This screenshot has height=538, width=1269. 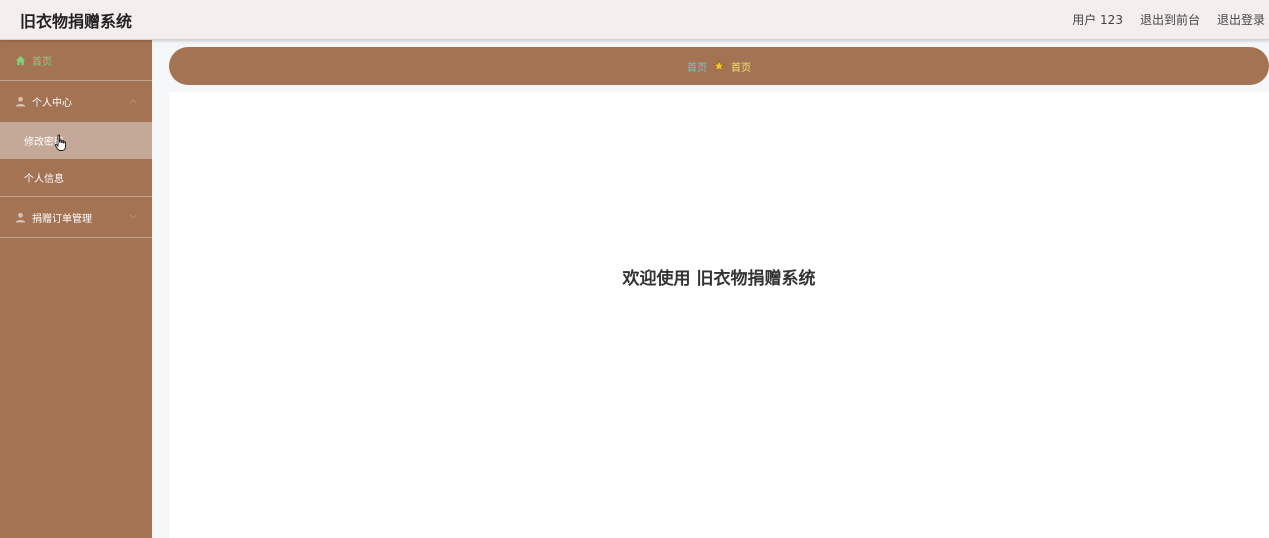 I want to click on sidebar-item-label: 首页, so click(x=42, y=62).